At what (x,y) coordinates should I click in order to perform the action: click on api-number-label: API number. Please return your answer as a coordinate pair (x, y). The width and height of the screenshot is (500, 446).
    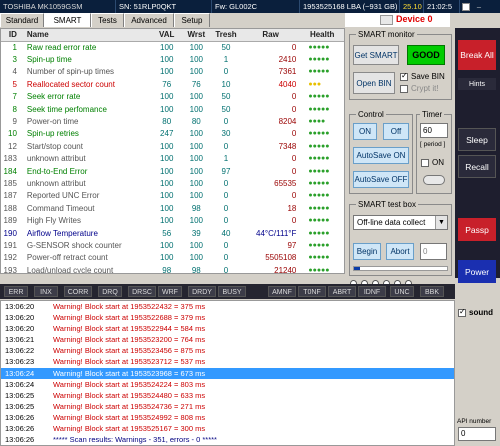
    Looking at the image, I should click on (474, 421).